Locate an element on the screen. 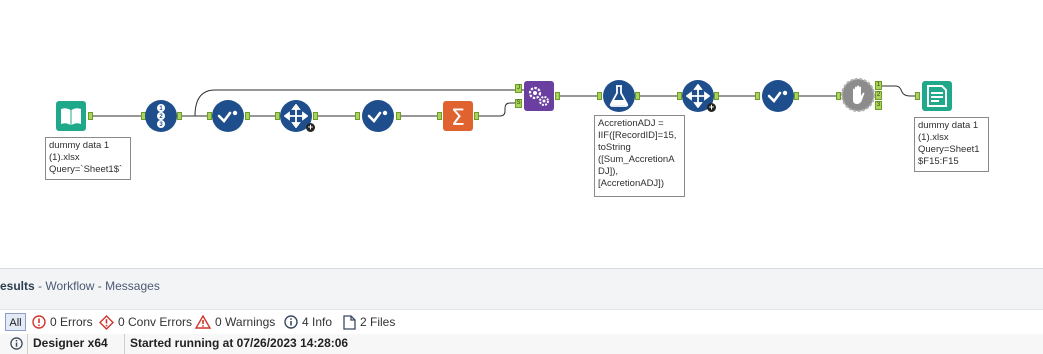 This screenshot has width=1043, height=354. block-until-done-tool is located at coordinates (858, 95).